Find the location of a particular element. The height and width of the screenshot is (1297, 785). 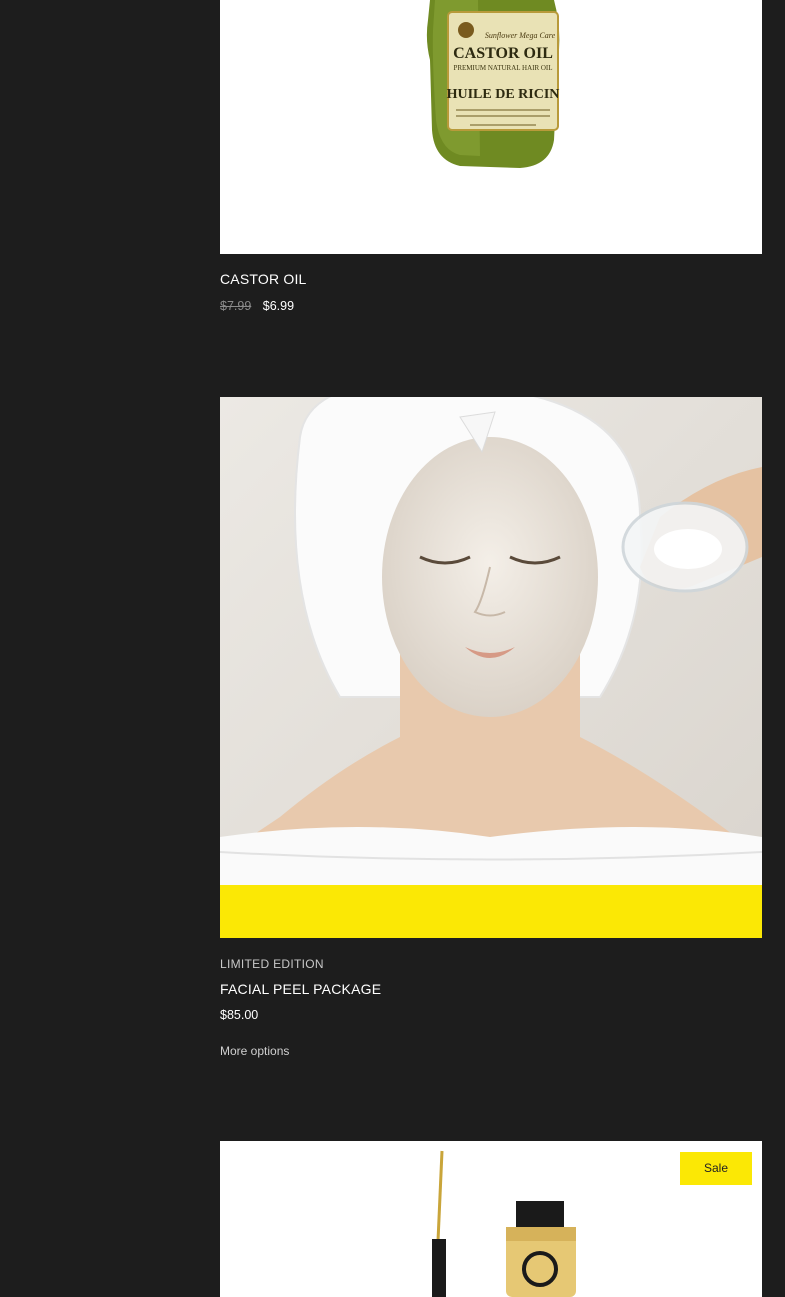

price-facial-peel: $85.00 is located at coordinates (239, 1015).